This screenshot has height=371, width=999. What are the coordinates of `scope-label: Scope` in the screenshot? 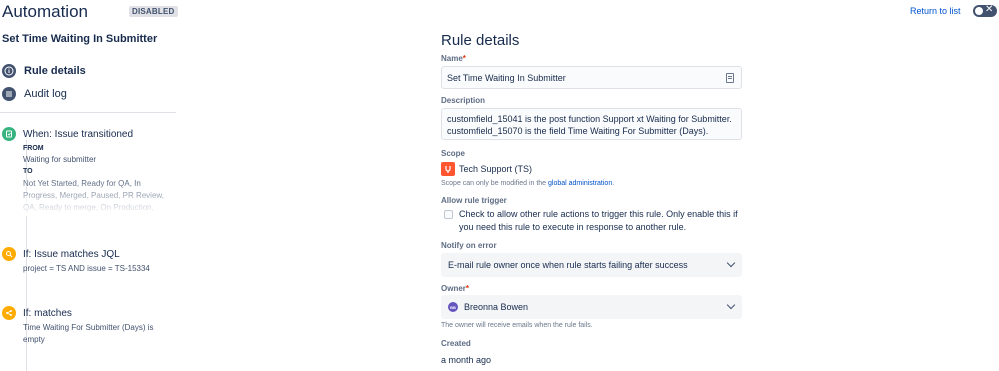 It's located at (453, 153).